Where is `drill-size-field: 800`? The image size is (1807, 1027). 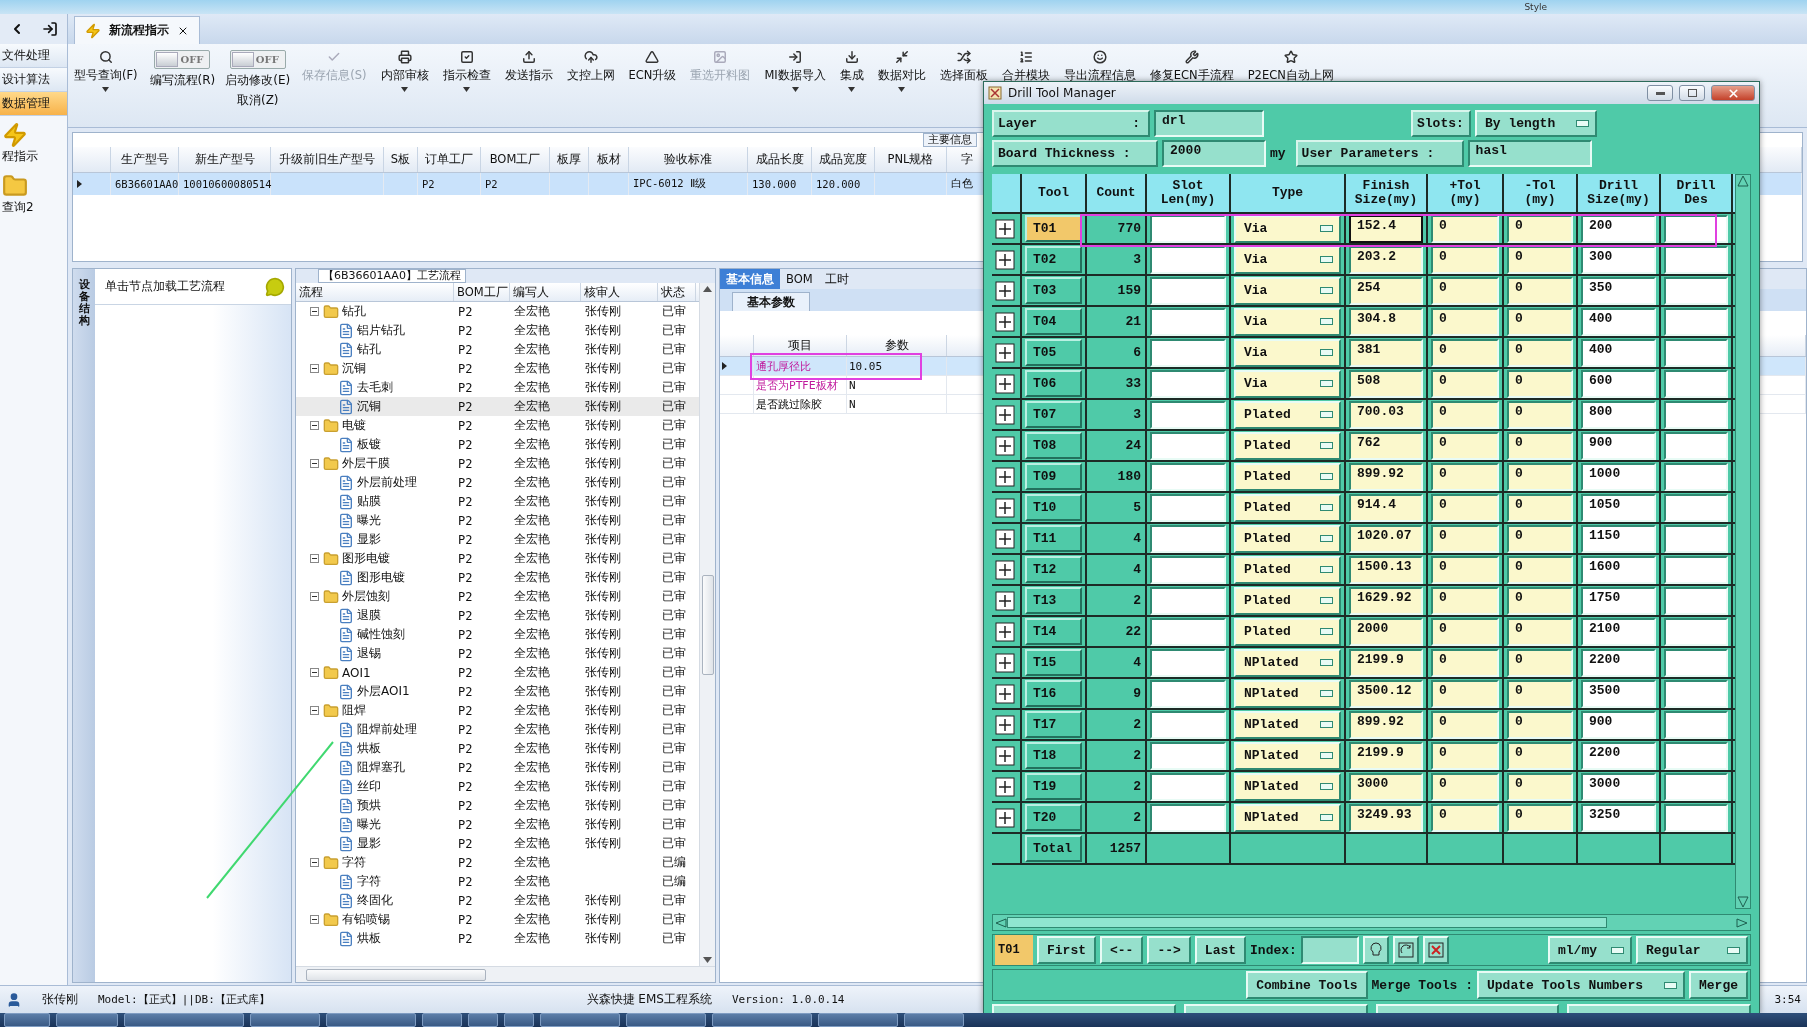
drill-size-field: 800 is located at coordinates (1618, 414).